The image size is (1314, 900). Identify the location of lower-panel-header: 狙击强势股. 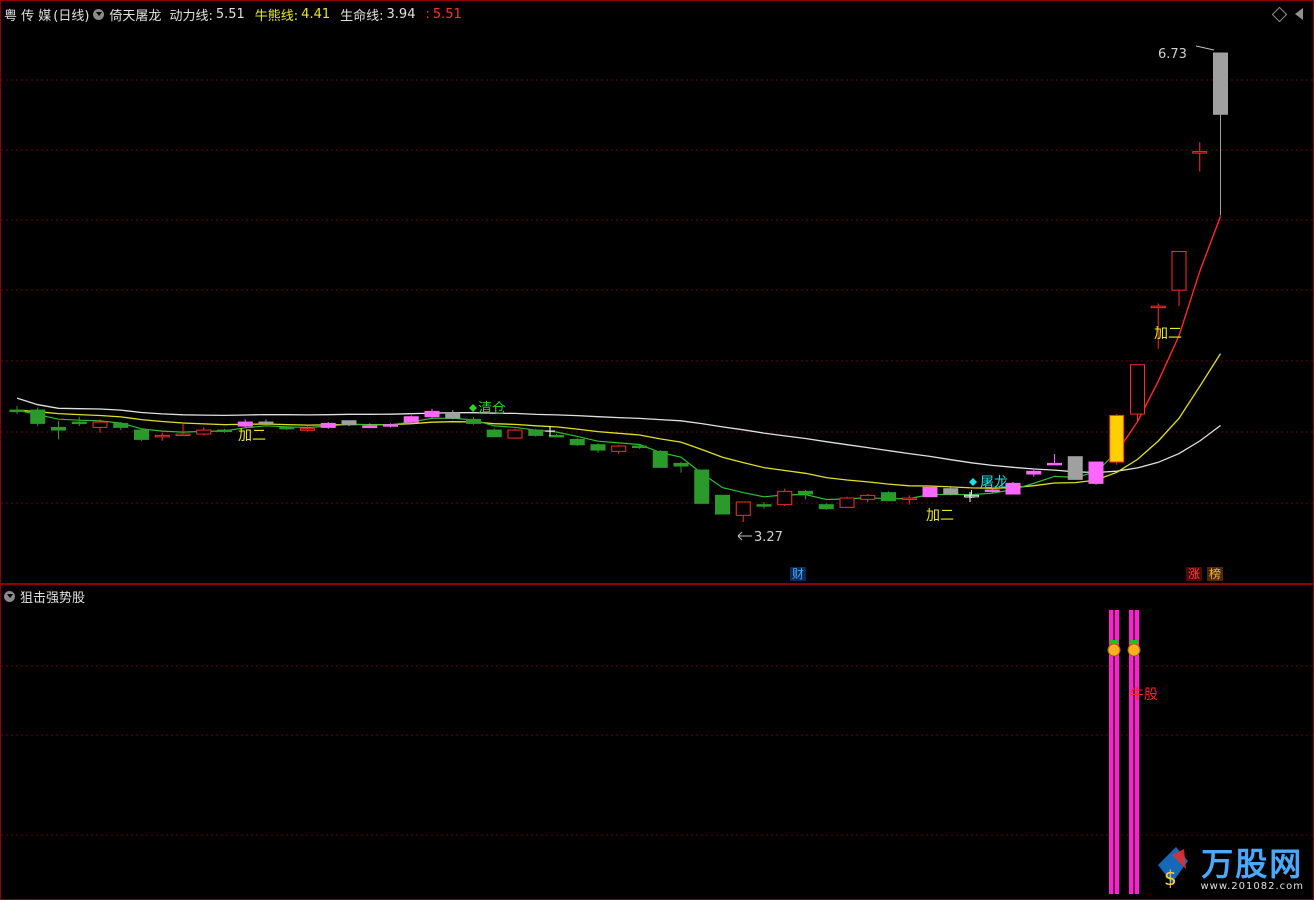
(45, 596).